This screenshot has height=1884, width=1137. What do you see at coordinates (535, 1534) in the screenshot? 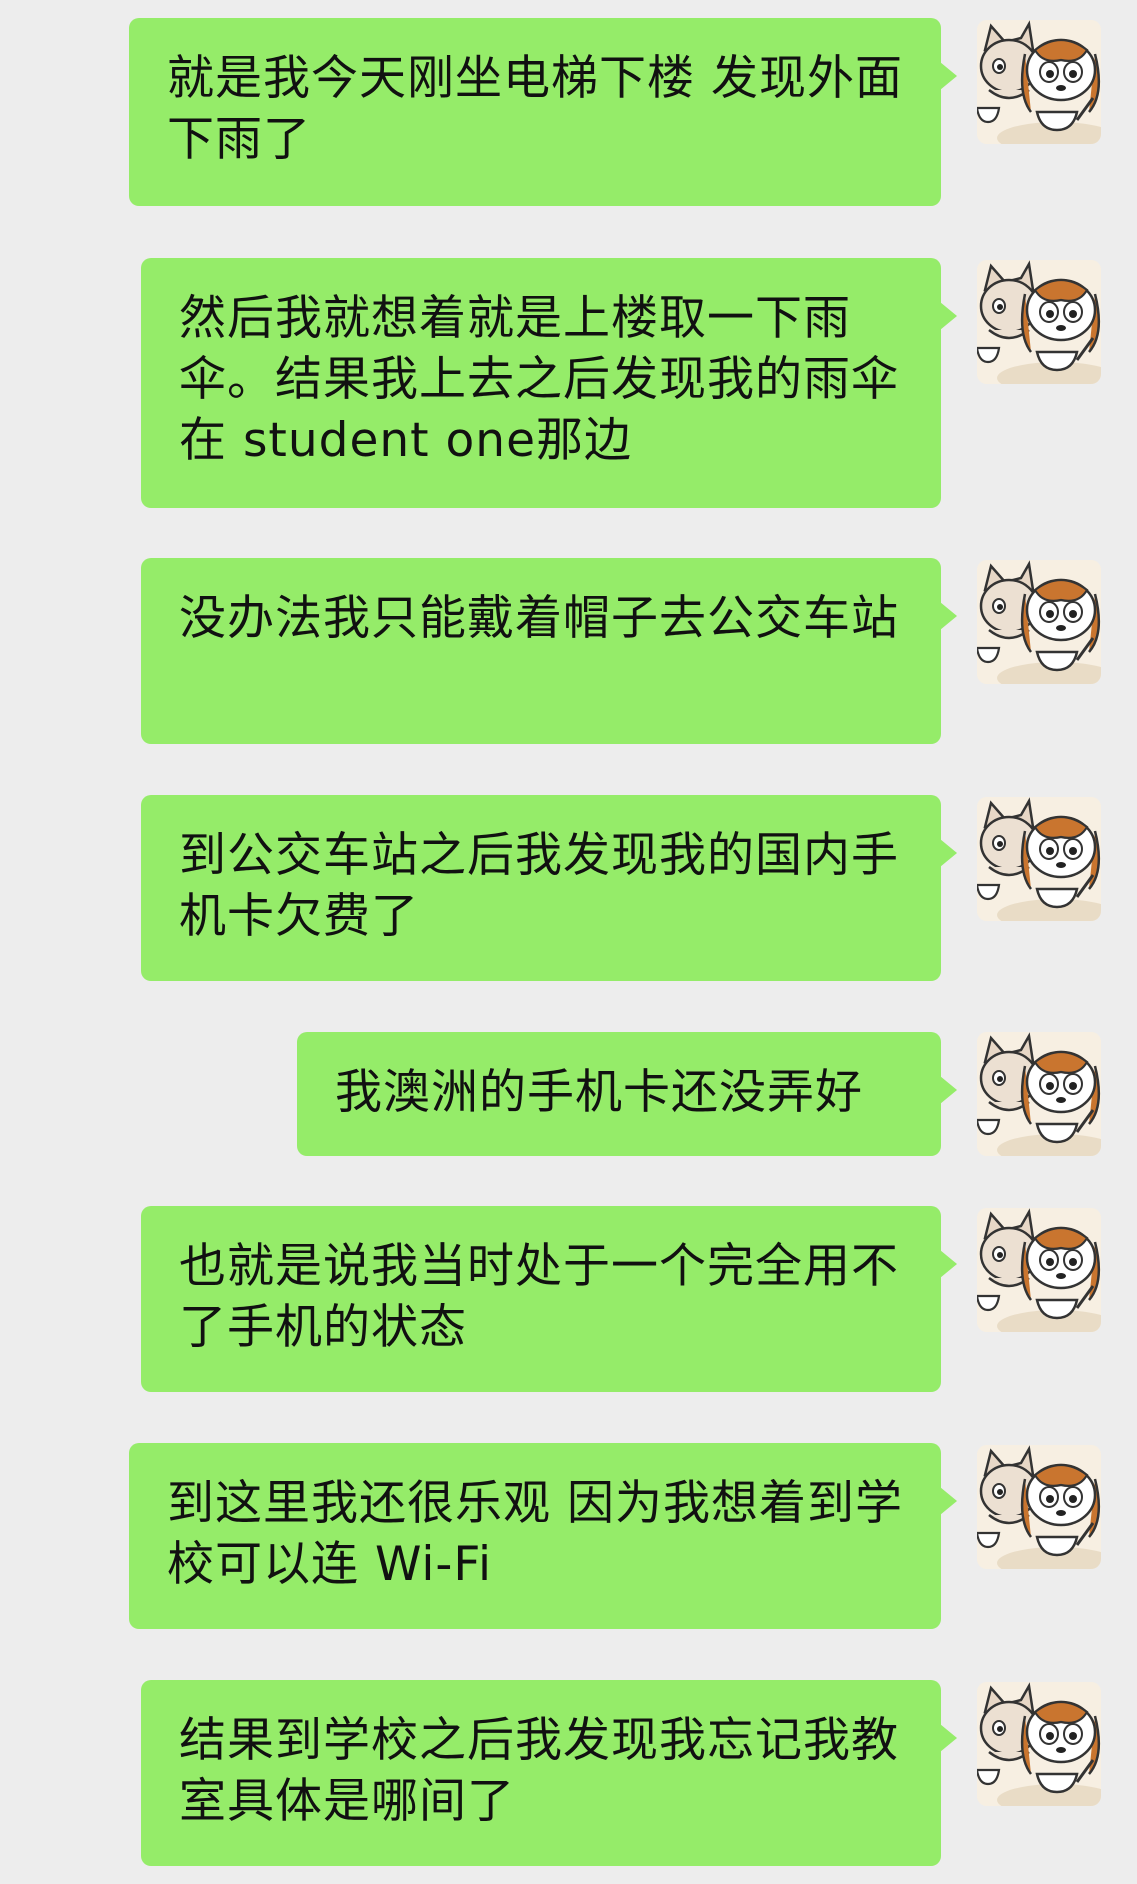
I see `message-text: 到这里我还很乐观 因为我想着到学校可以连 Wi-Fi` at bounding box center [535, 1534].